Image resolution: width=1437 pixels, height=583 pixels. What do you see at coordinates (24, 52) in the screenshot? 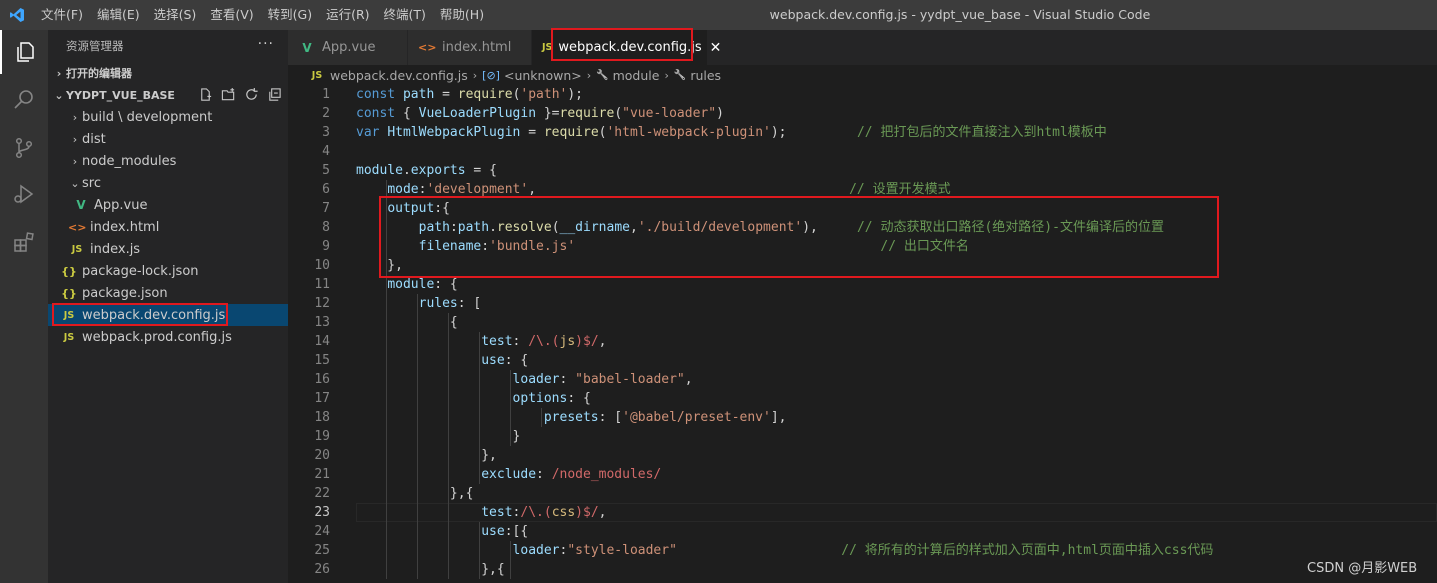
I see `explorer-icon` at bounding box center [24, 52].